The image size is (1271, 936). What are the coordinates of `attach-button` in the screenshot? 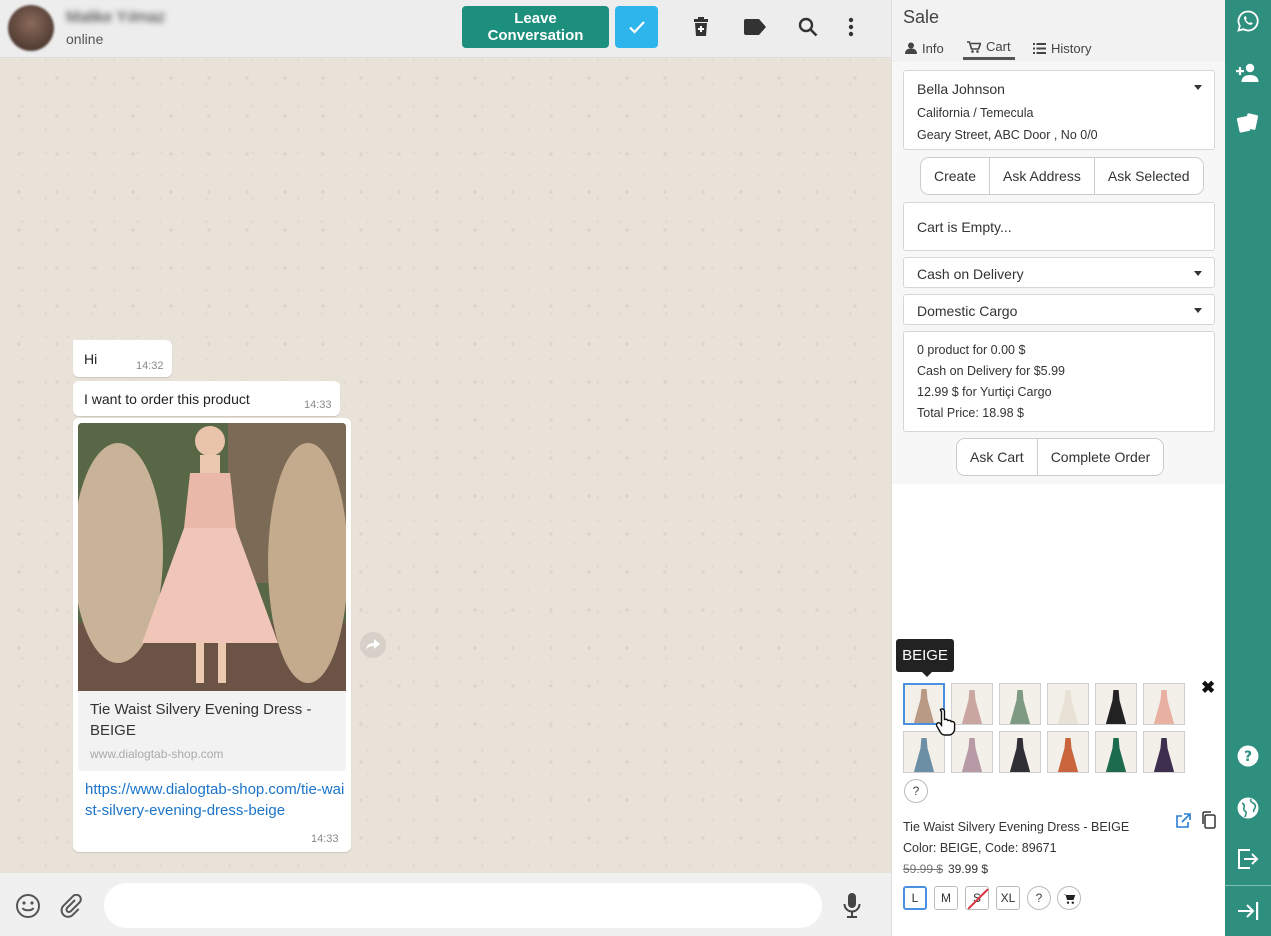 It's located at (71, 906).